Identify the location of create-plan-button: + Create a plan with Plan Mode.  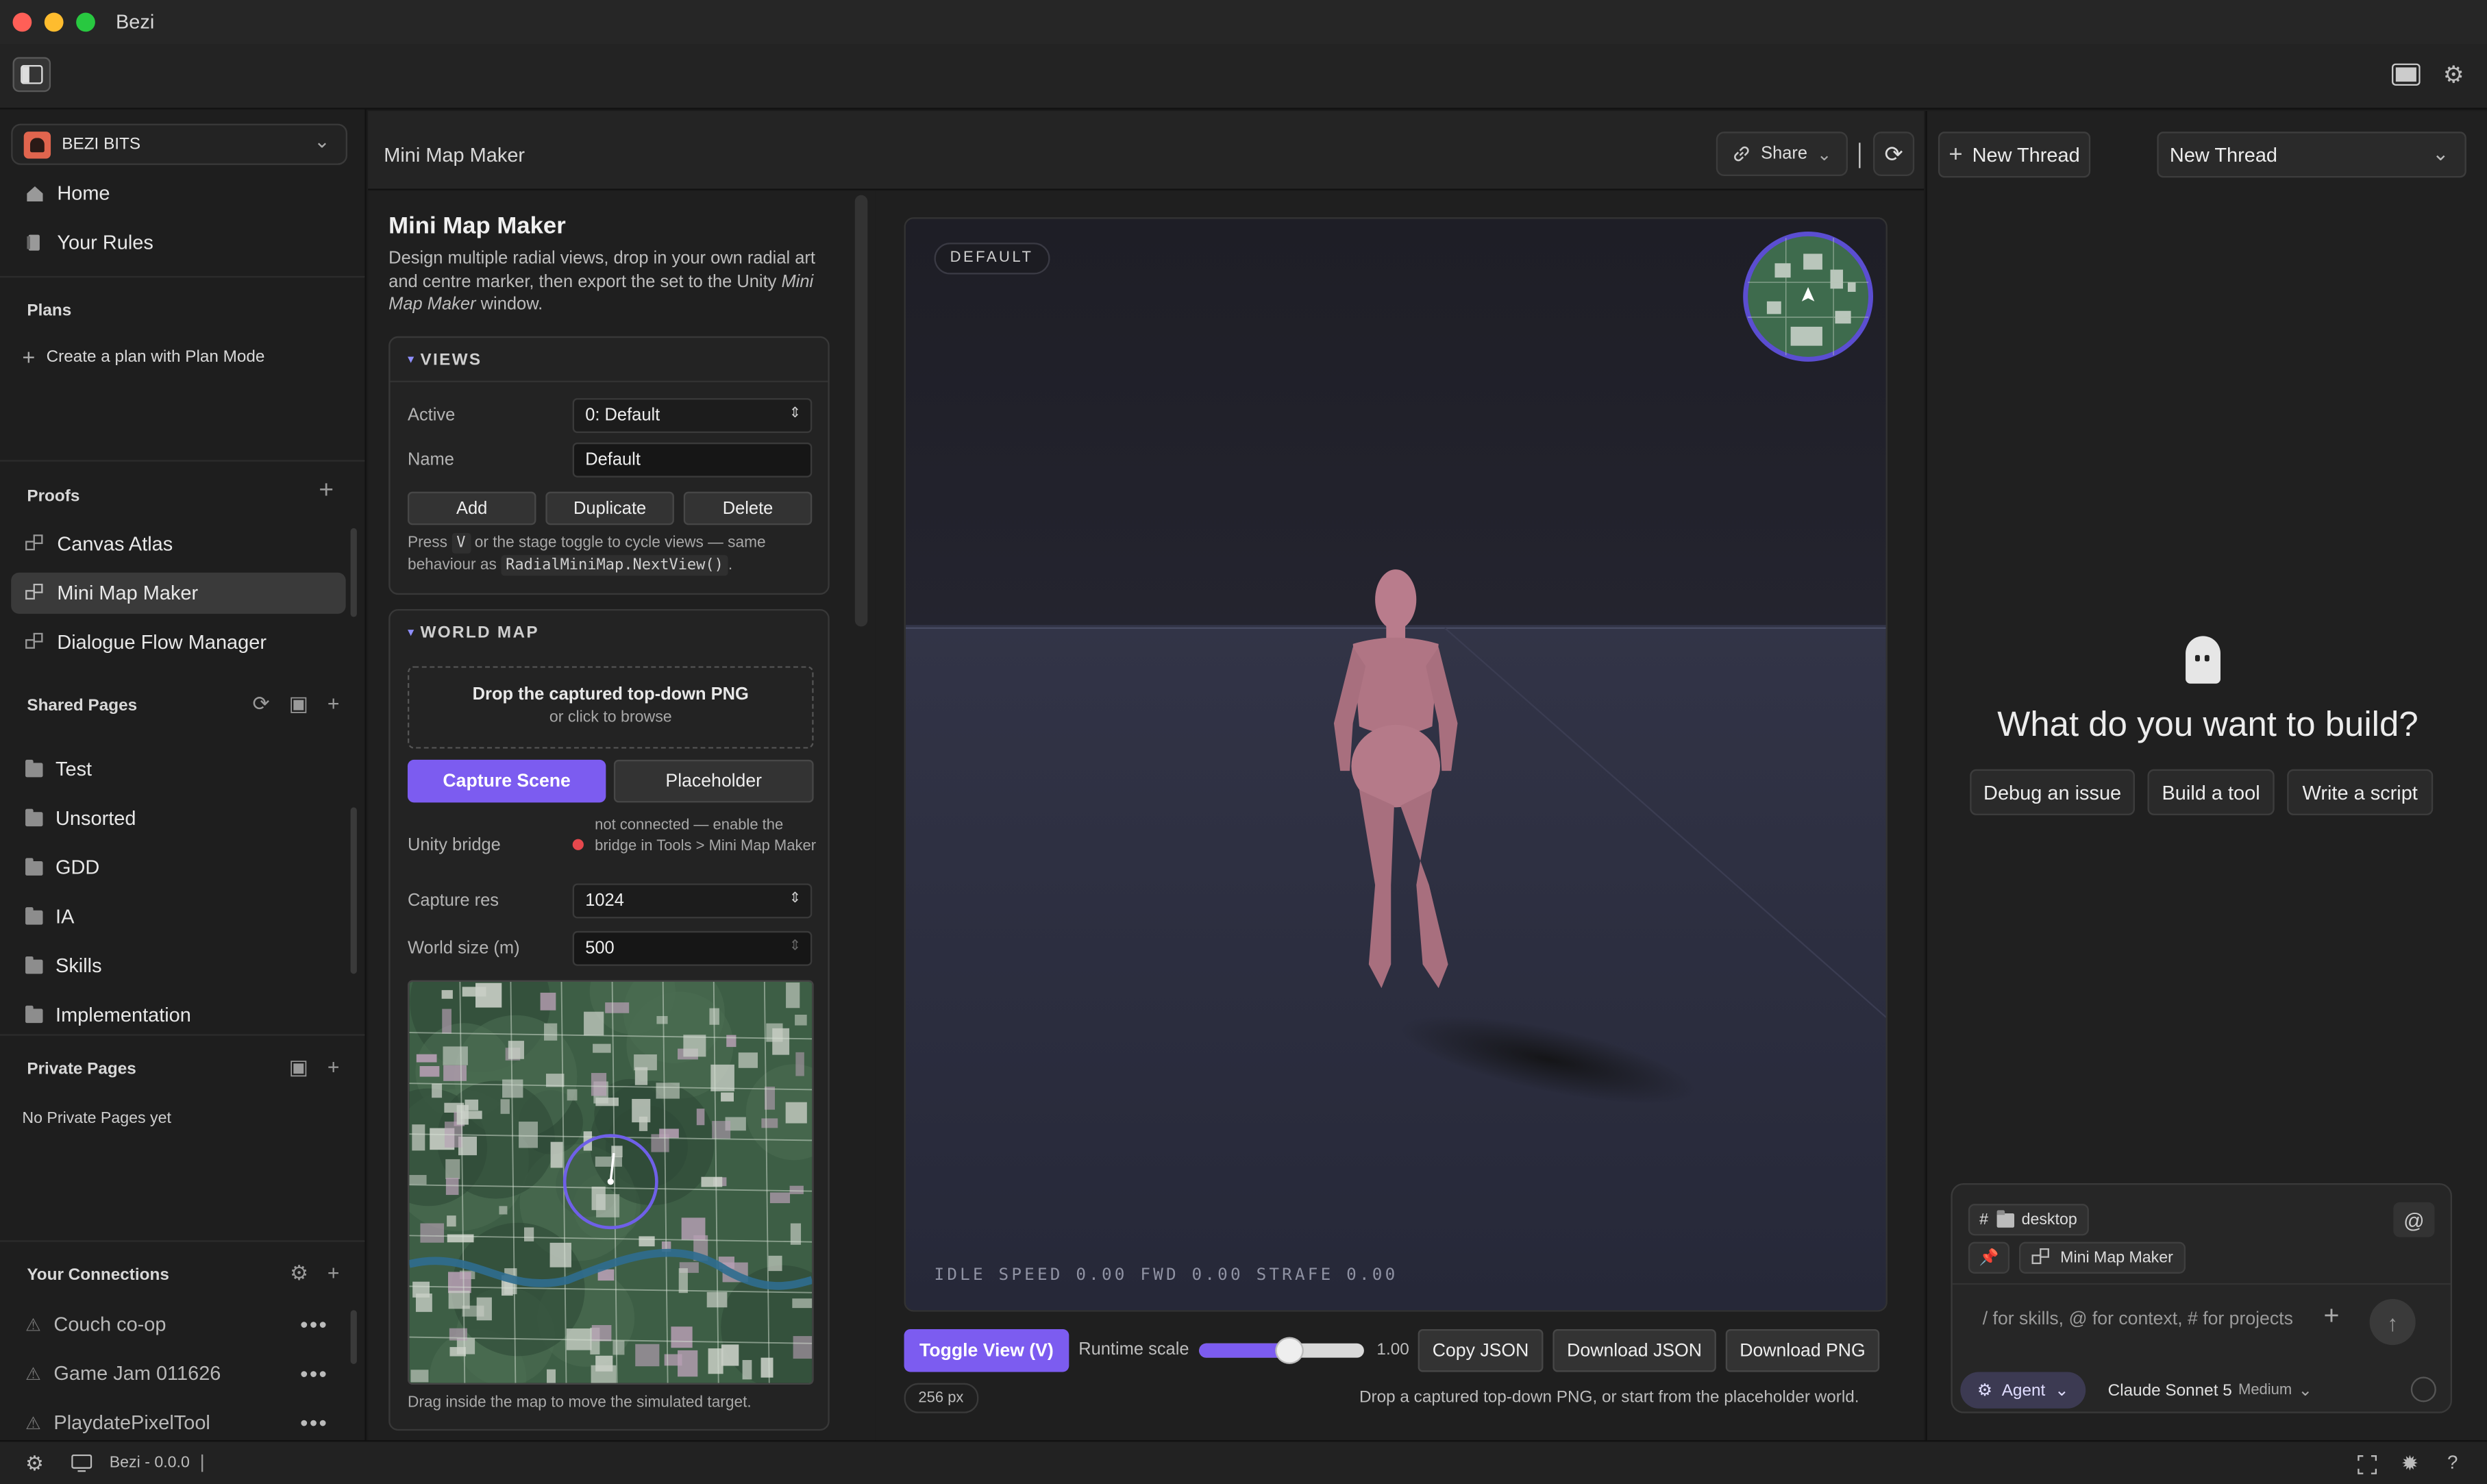
(143, 357).